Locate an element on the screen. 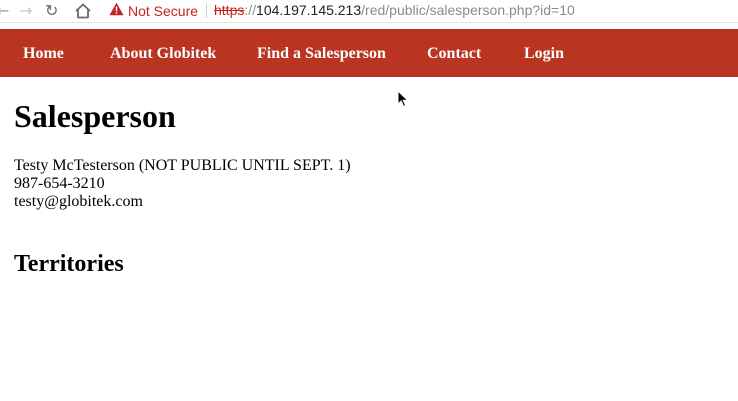  reload-icon: ↻ is located at coordinates (51, 11).